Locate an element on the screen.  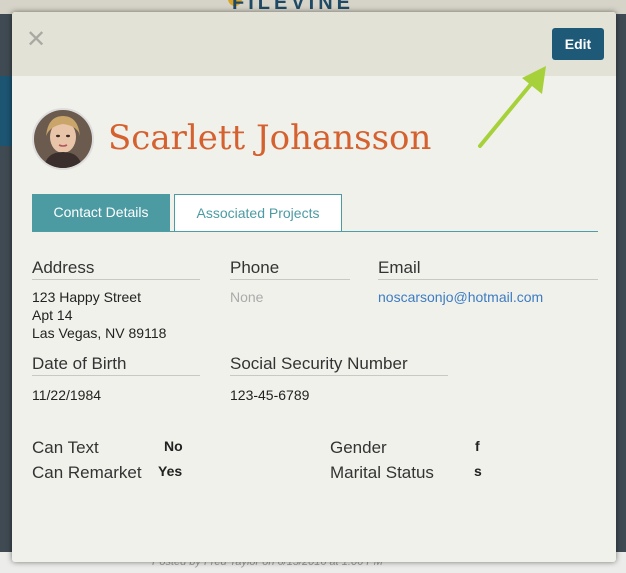
tab-associated-projects: Associated Projects is located at coordinates (258, 212).